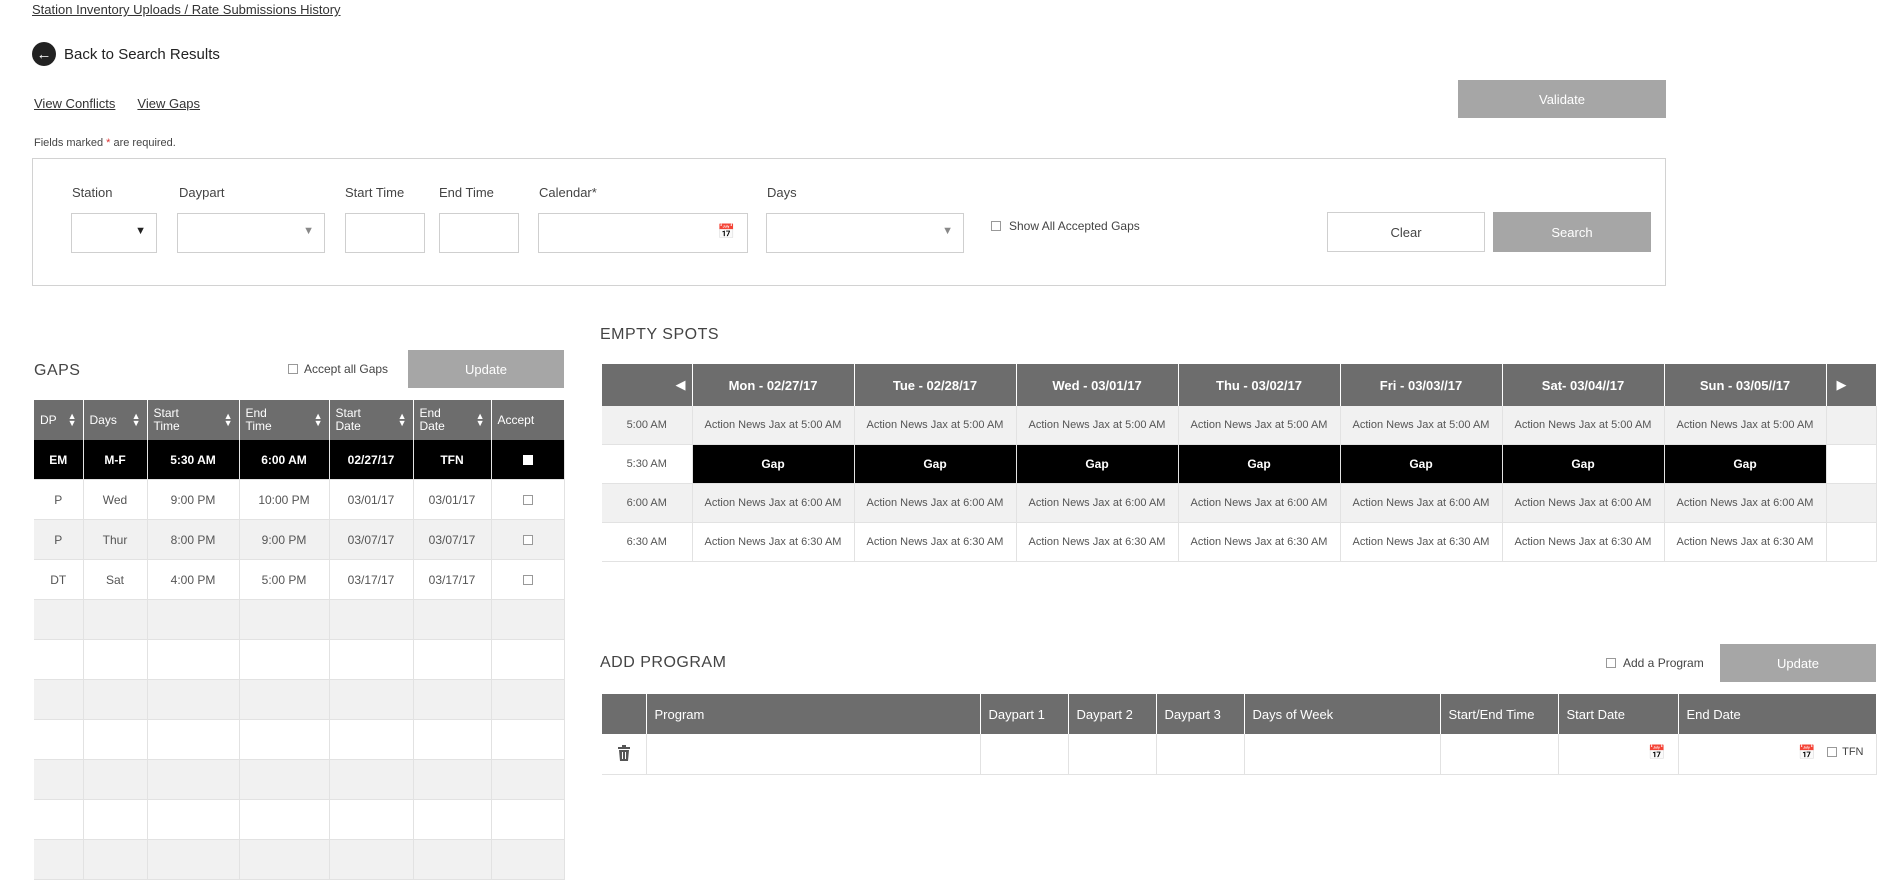  I want to click on program-input, so click(813, 754).